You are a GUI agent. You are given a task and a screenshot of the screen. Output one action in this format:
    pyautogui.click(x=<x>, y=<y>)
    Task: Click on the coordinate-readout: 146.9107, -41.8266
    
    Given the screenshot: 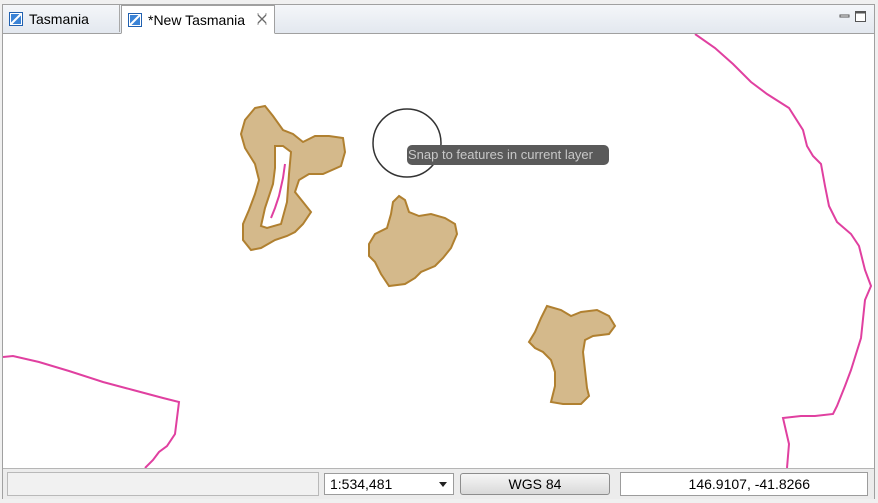 What is the action you would take?
    pyautogui.click(x=744, y=484)
    